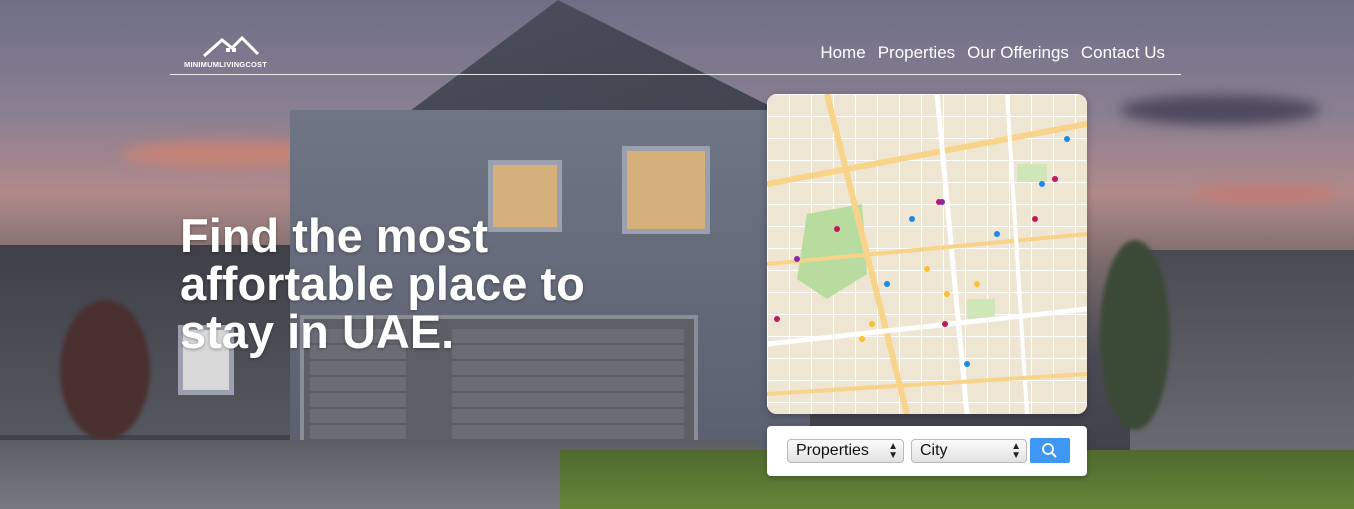  I want to click on search-button, so click(1050, 450).